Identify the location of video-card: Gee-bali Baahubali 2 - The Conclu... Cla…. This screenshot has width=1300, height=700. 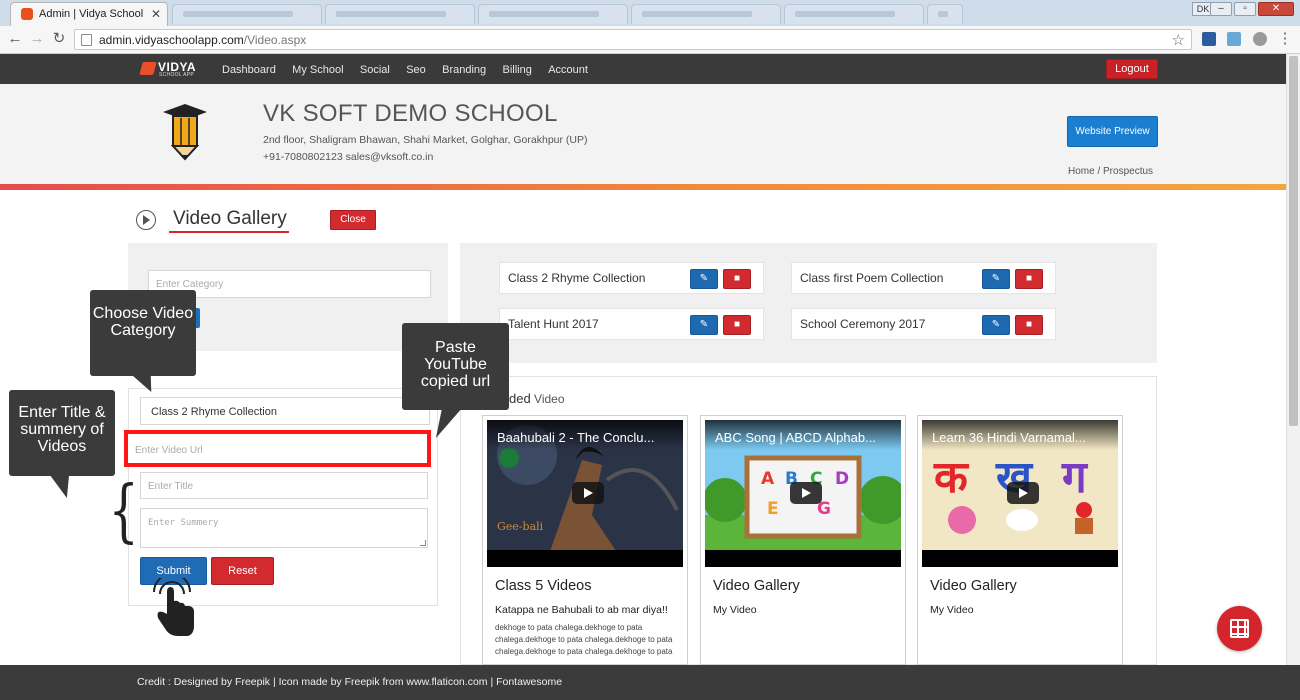
(585, 540).